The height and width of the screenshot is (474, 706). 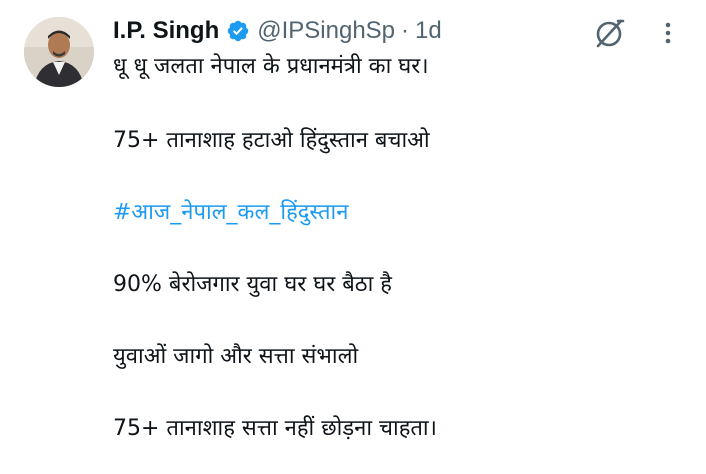 What do you see at coordinates (271, 66) in the screenshot?
I see `tweet-line: धू धू जलता नेपाल के प्रधानमंत्री का घर।` at bounding box center [271, 66].